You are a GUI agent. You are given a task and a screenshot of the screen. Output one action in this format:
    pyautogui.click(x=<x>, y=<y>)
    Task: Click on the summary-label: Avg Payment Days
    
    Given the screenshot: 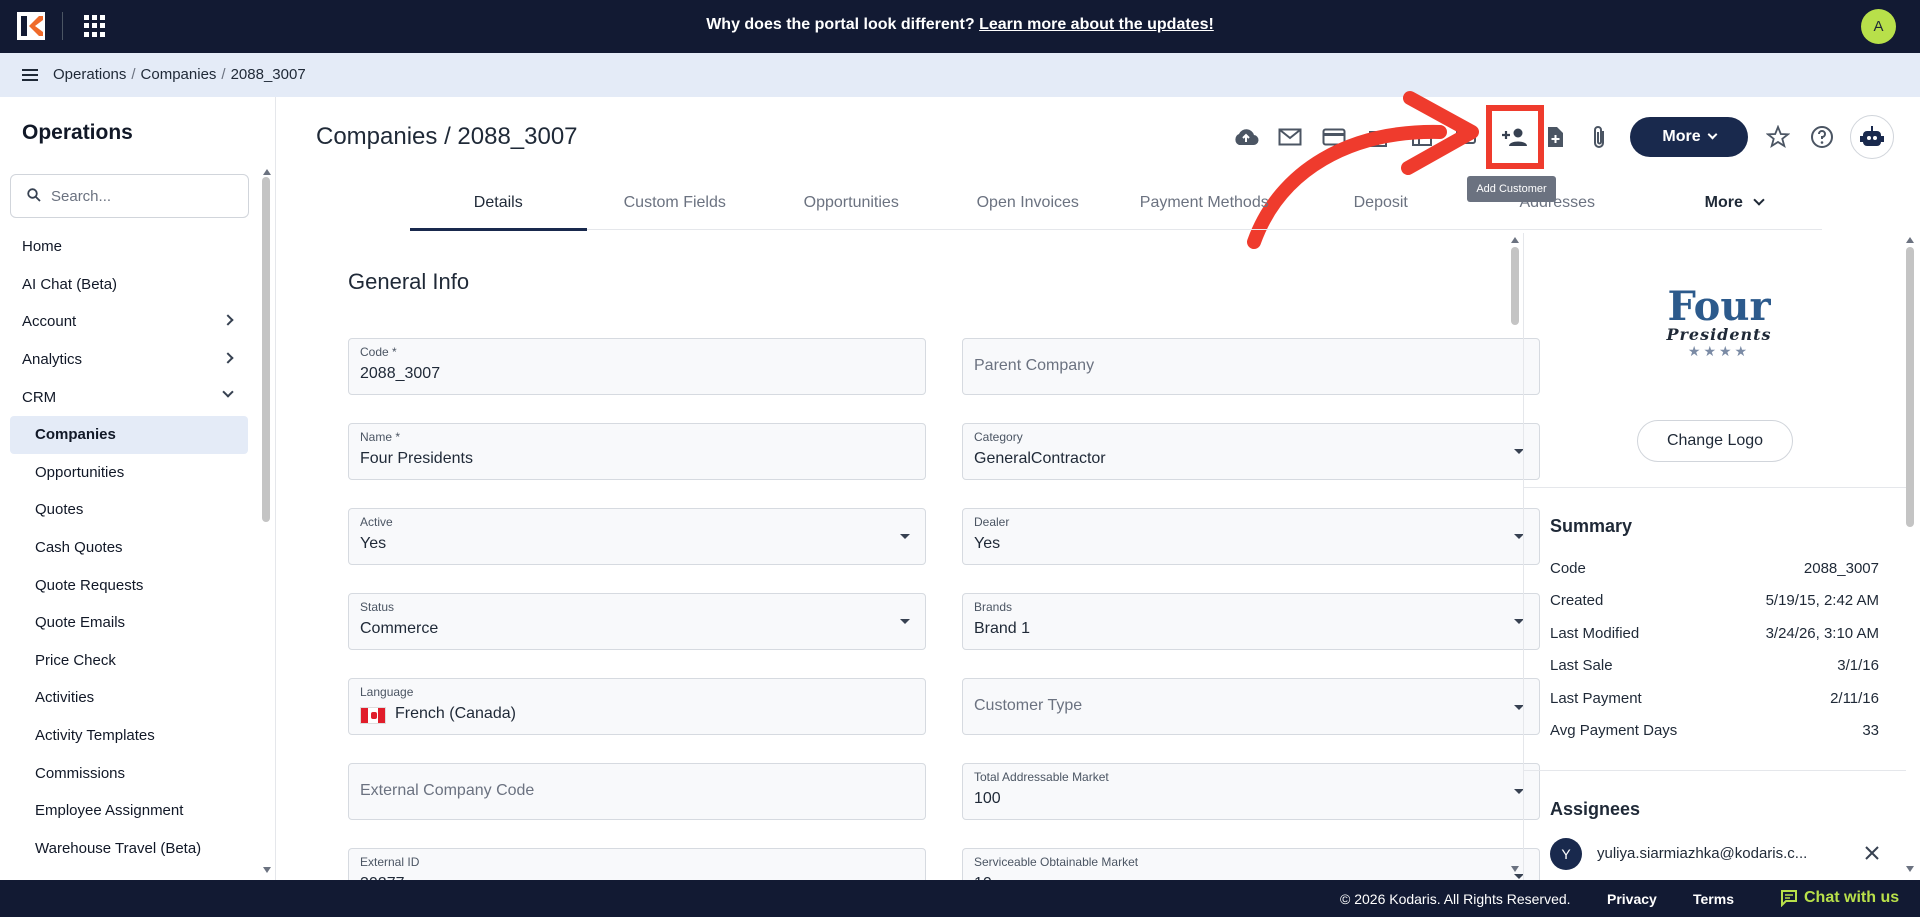 What is the action you would take?
    pyautogui.click(x=1614, y=730)
    